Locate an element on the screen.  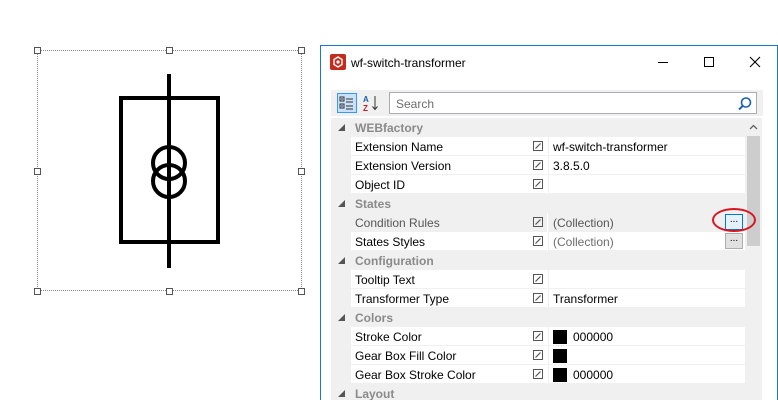
property-value: Transformer is located at coordinates (646, 298).